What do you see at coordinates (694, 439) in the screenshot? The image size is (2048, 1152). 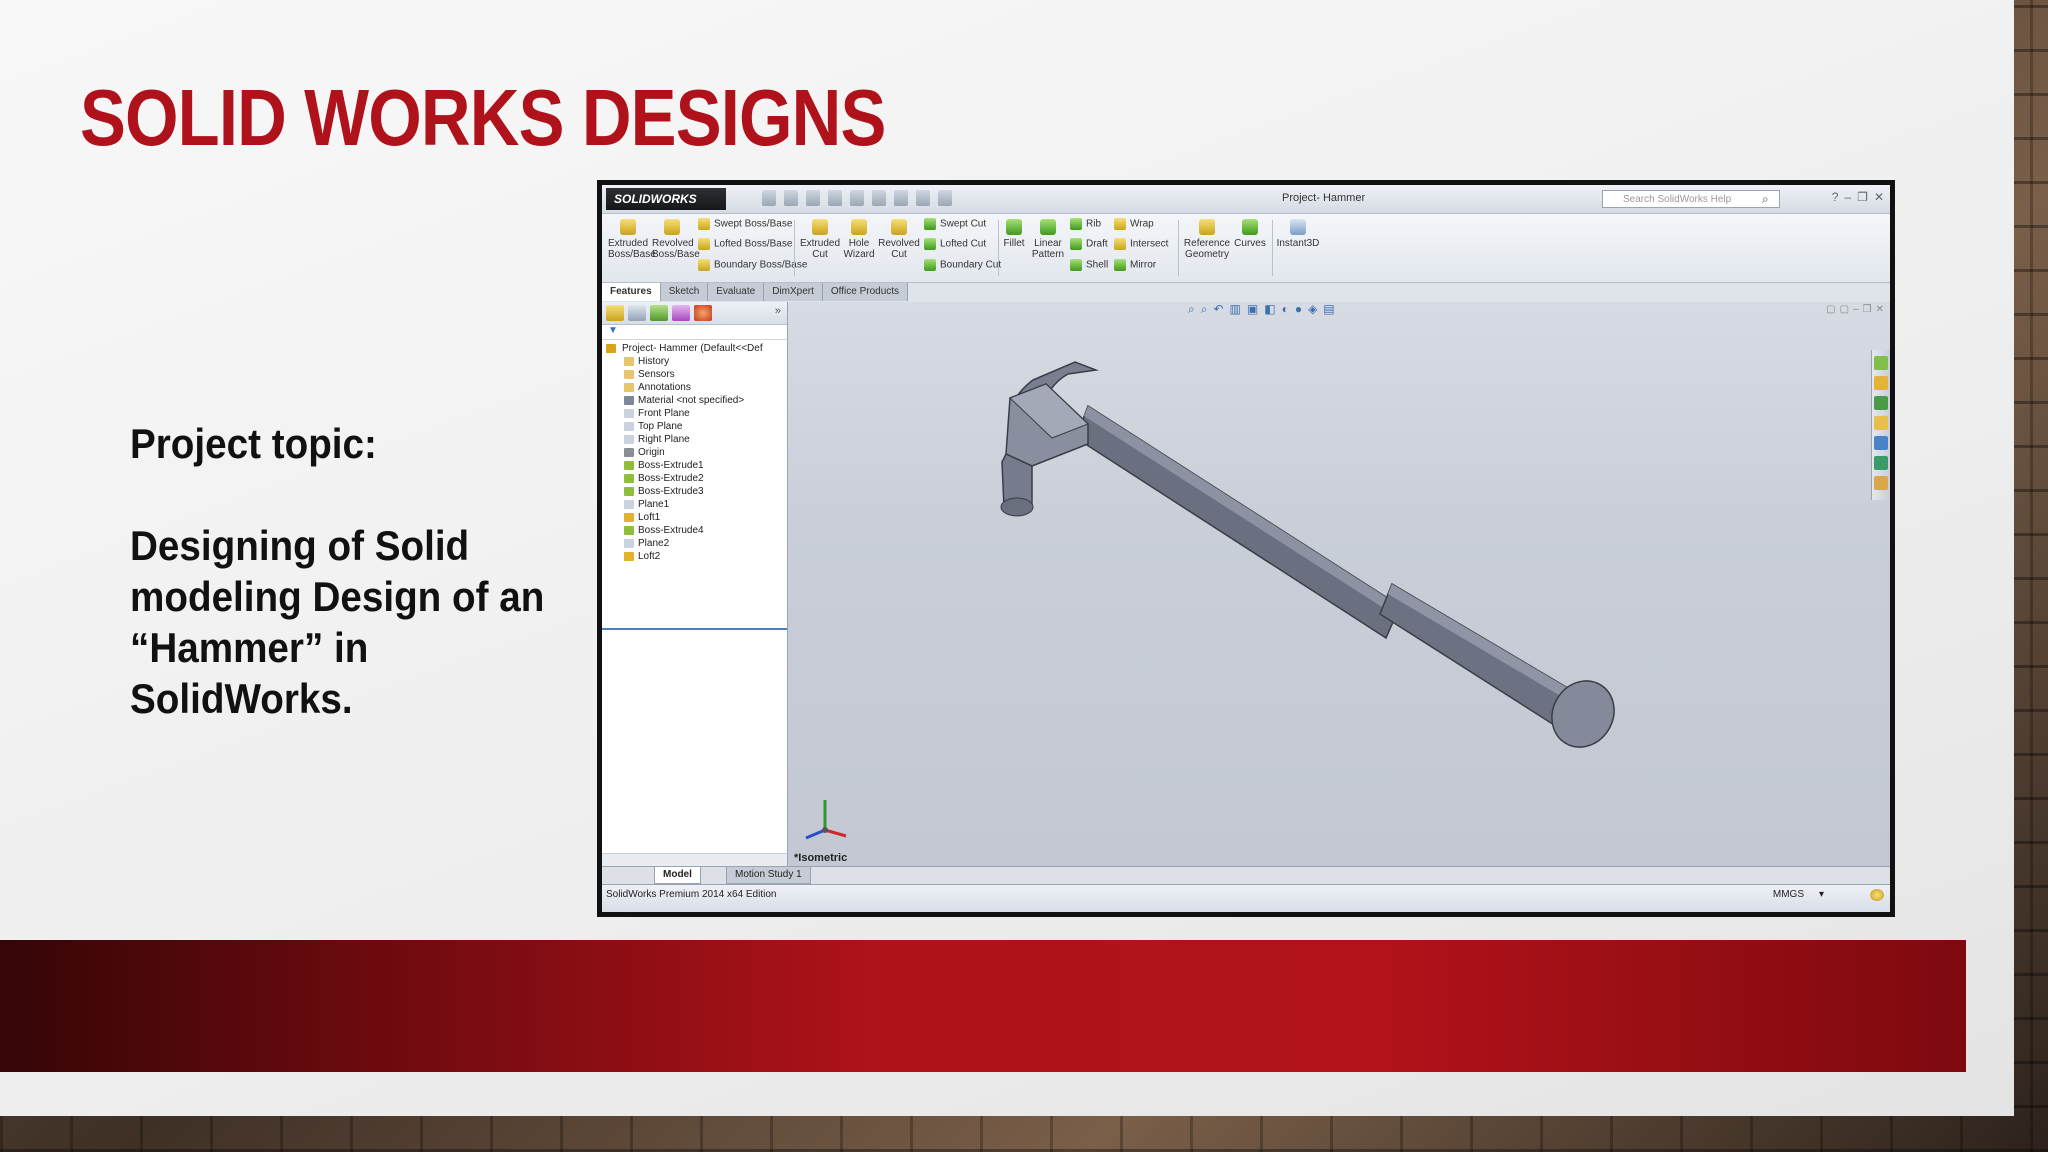 I see `tree-item-right-plane: Right Plane` at bounding box center [694, 439].